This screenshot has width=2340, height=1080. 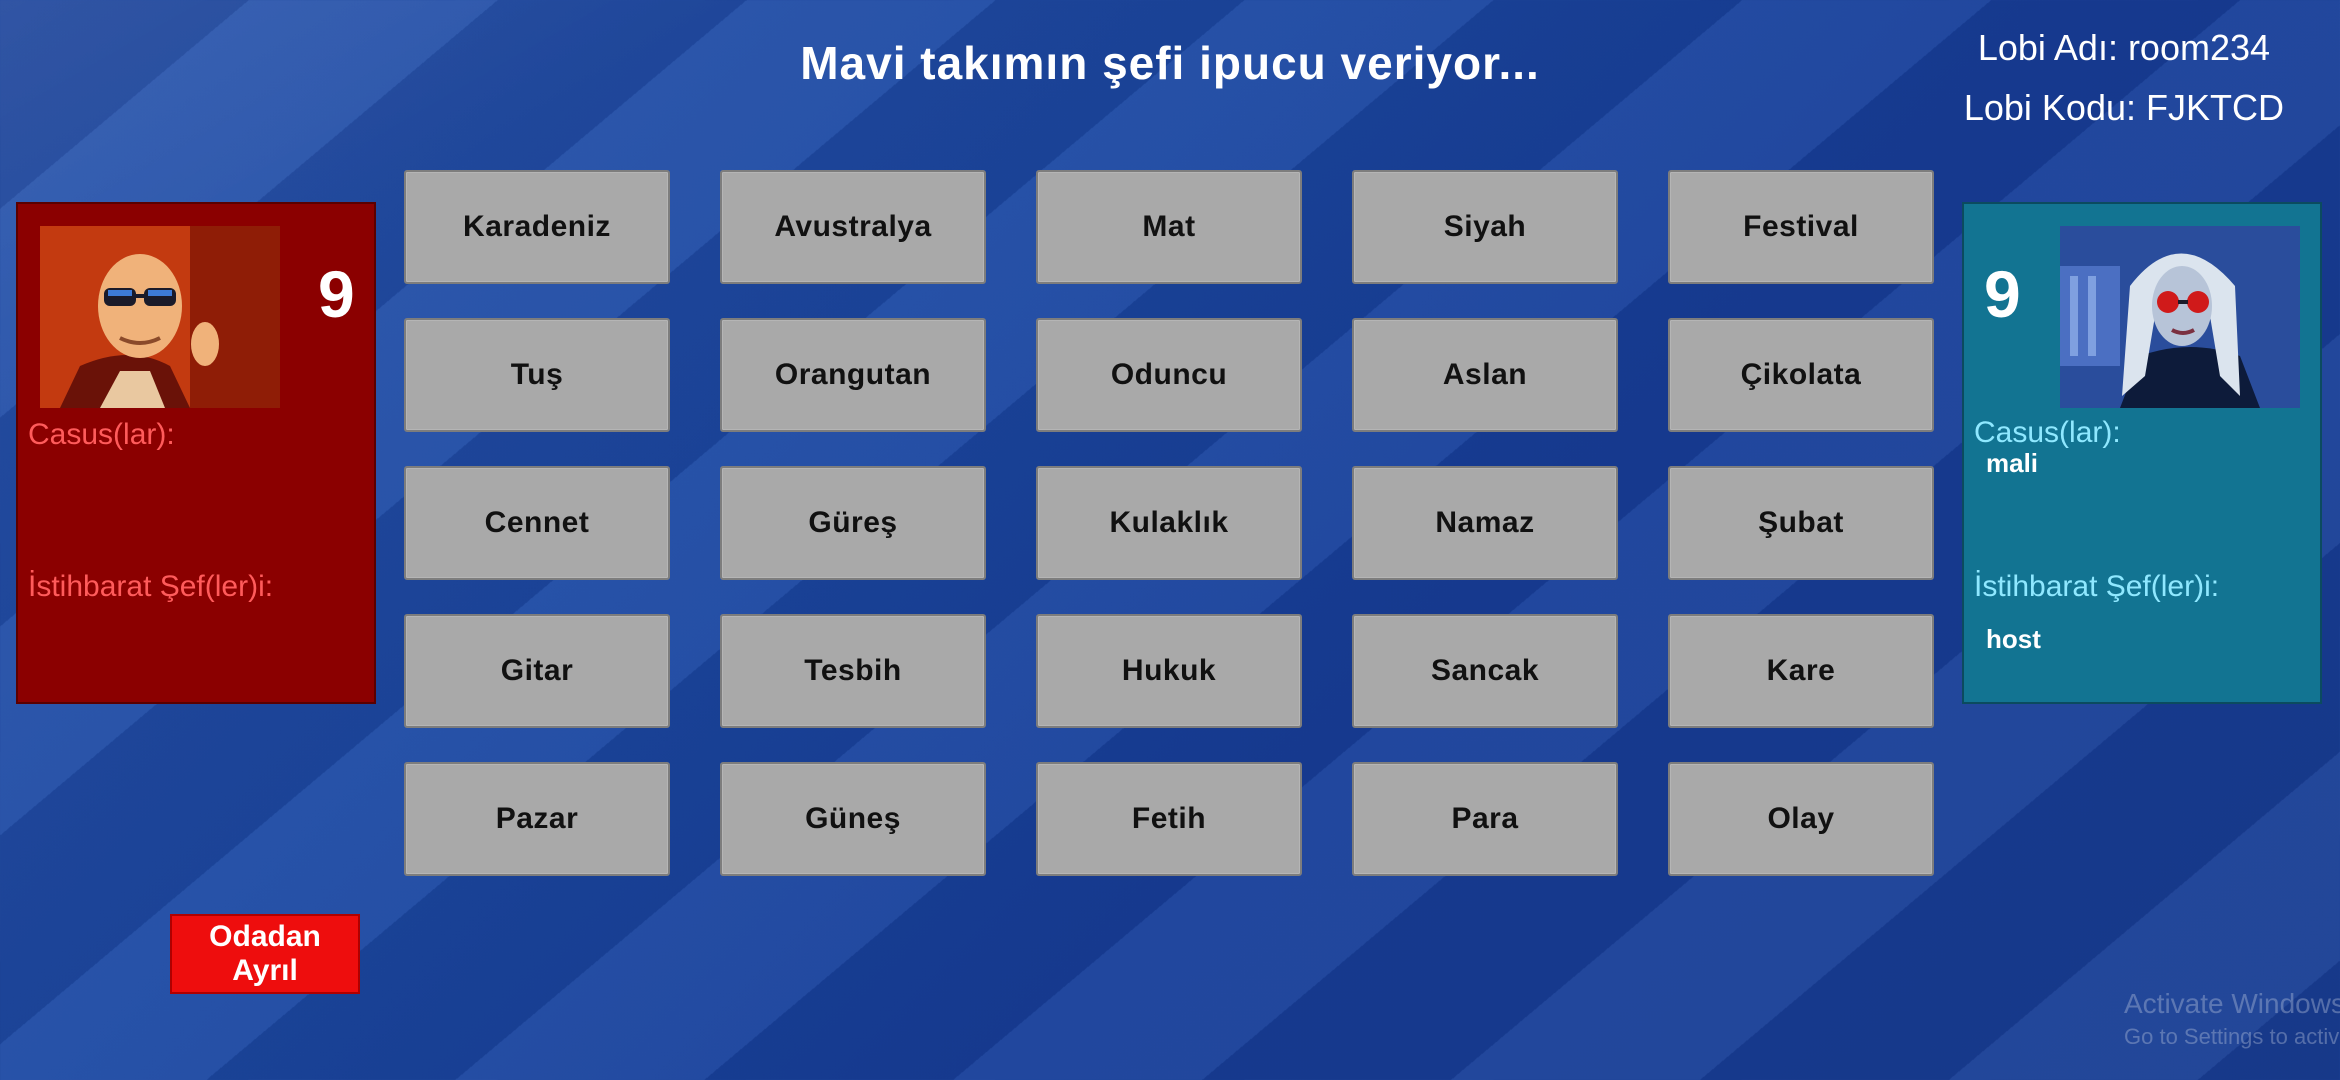 I want to click on red-team-avatar, so click(x=160, y=317).